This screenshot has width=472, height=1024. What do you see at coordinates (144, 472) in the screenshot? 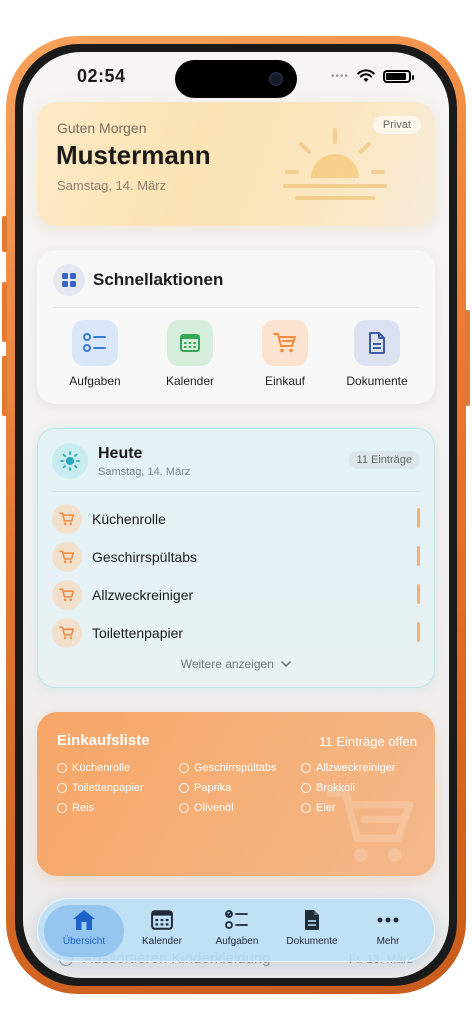
I see `today-date: Samstag, 14. März` at bounding box center [144, 472].